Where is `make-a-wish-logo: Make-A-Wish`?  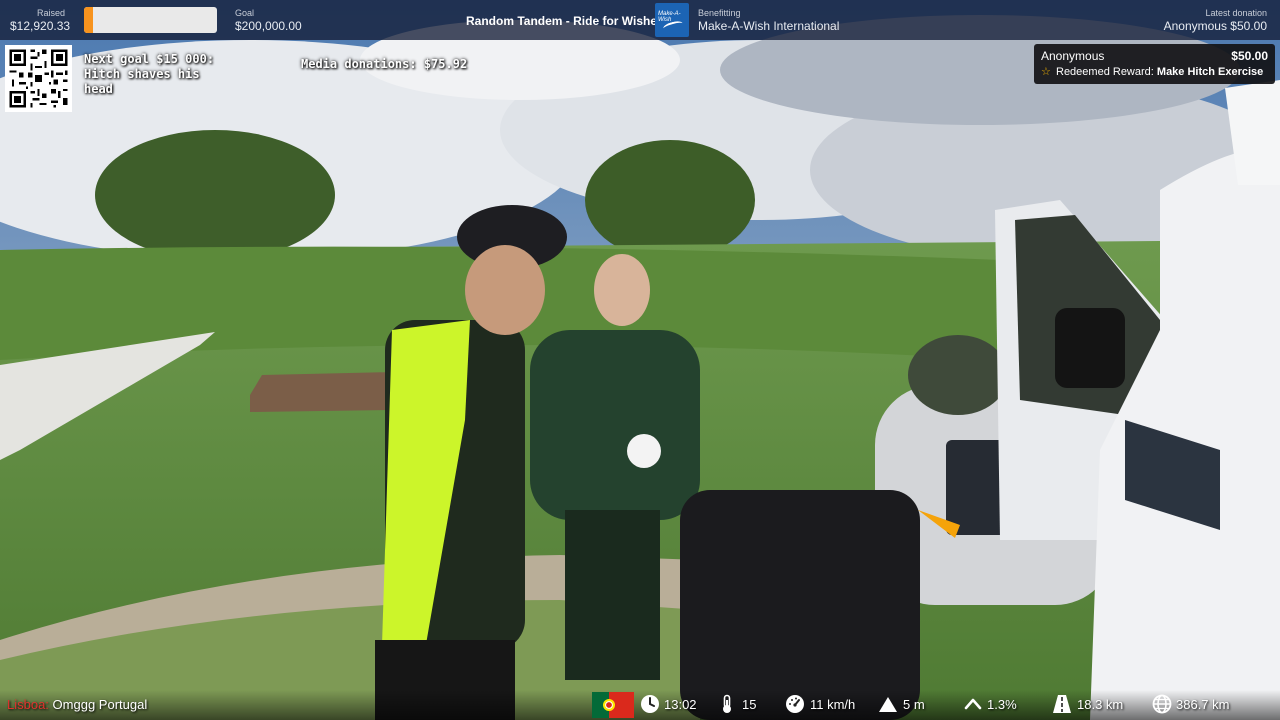 make-a-wish-logo: Make-A-Wish is located at coordinates (672, 20).